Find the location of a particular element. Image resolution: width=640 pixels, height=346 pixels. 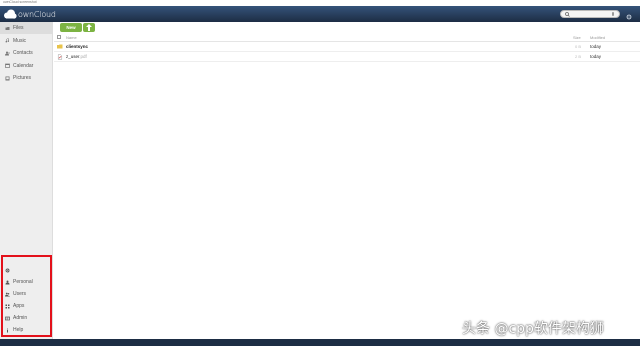

app-header: ownCloud is located at coordinates (320, 14).